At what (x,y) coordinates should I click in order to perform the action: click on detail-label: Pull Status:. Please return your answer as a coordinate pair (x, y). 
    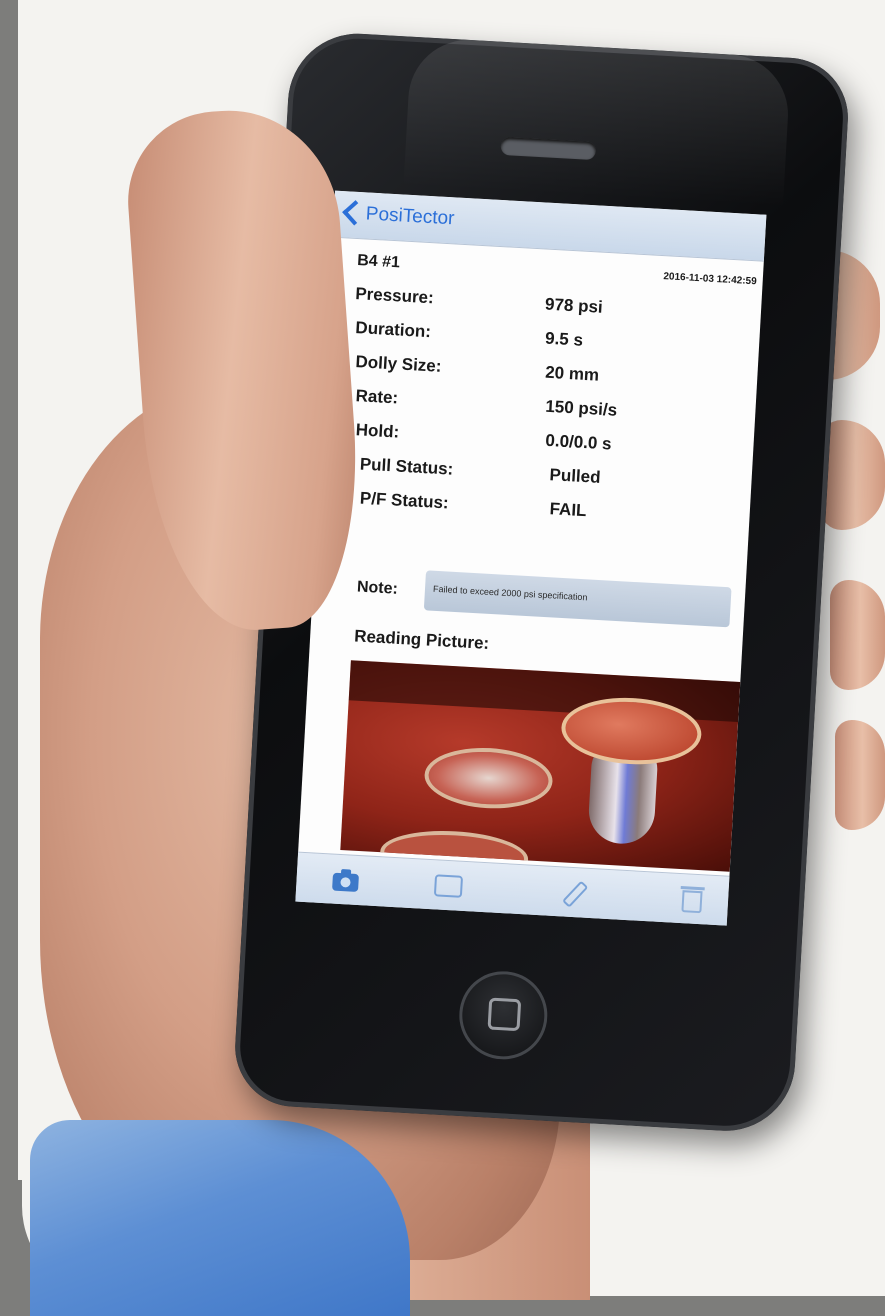
    Looking at the image, I should click on (406, 466).